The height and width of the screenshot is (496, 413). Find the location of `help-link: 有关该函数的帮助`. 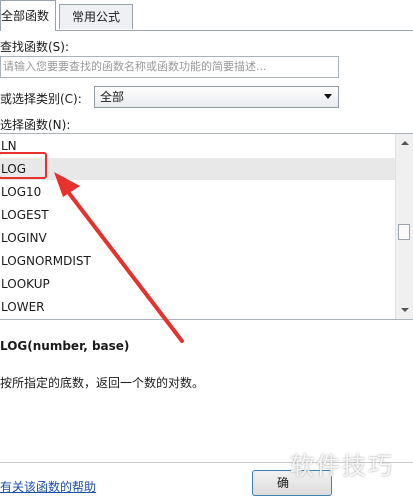

help-link: 有关该函数的帮助 is located at coordinates (48, 486).